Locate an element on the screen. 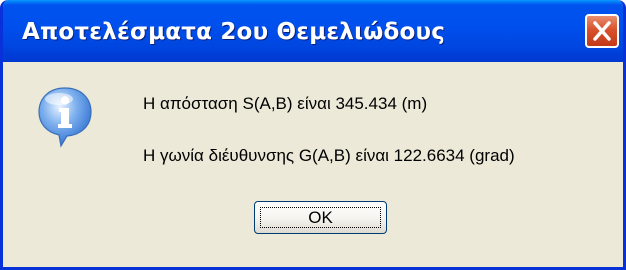 The image size is (626, 270). ok-button: OK is located at coordinates (320, 217).